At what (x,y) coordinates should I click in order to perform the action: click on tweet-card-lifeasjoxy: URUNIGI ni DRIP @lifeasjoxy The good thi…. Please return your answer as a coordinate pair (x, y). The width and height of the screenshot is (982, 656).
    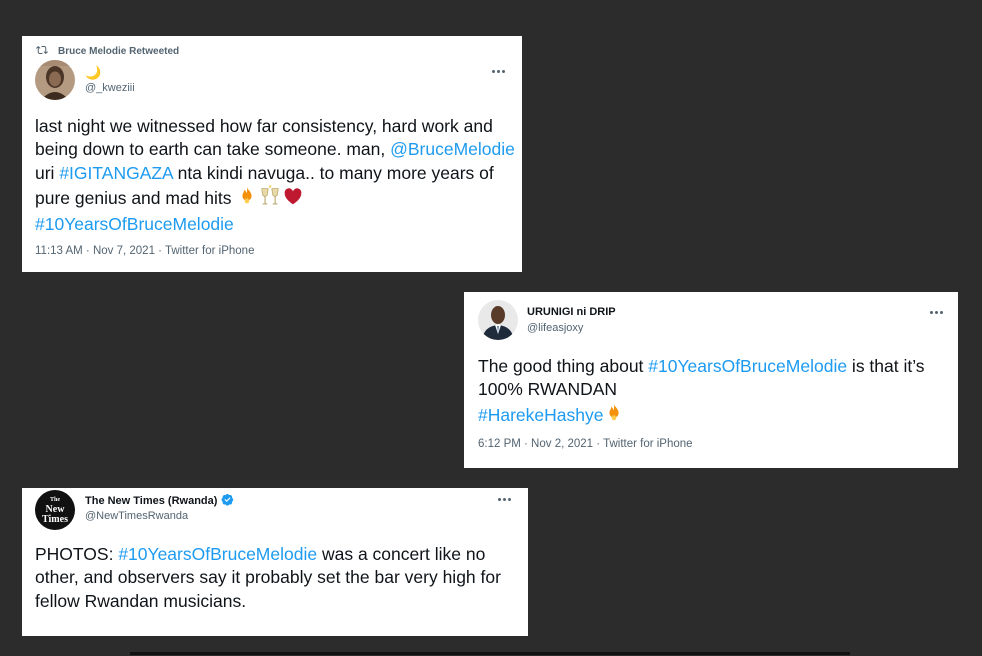
    Looking at the image, I should click on (711, 380).